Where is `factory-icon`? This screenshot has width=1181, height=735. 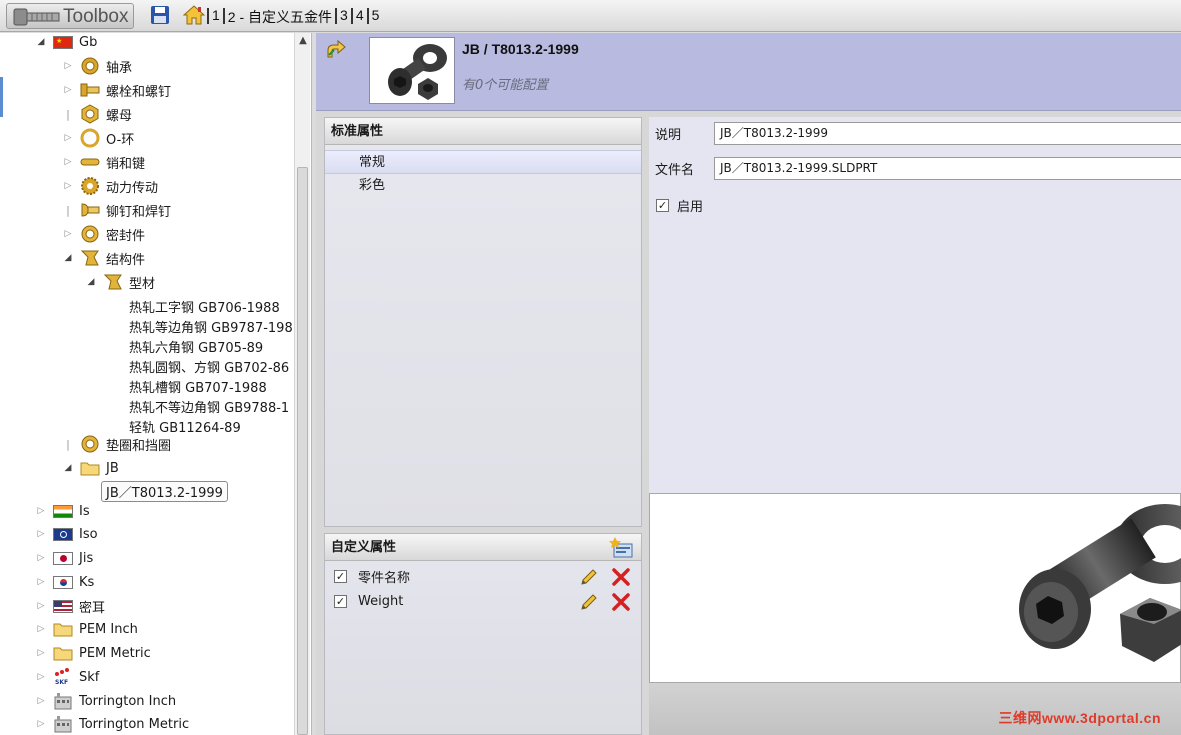 factory-icon is located at coordinates (63, 724).